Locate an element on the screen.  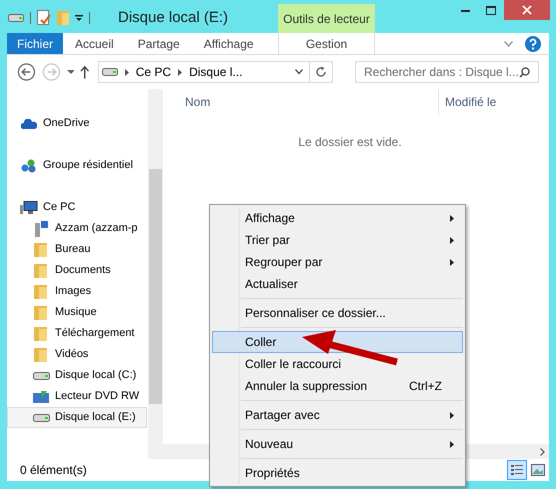
maximize-icon is located at coordinates (491, 10).